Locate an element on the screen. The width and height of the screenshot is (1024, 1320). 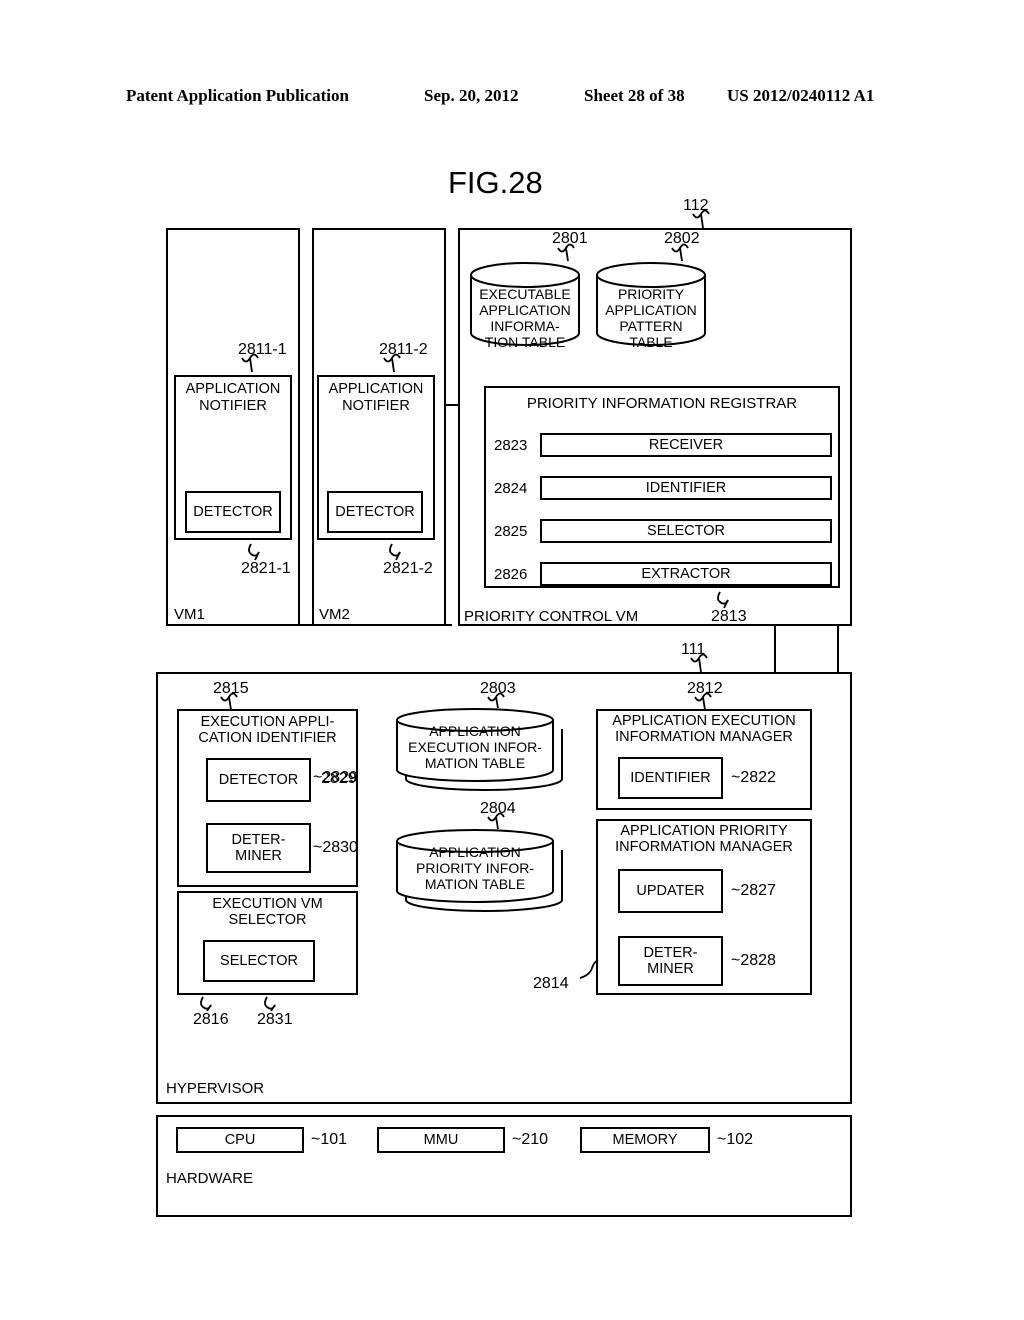
eai-detector-label: DETECTOR is located at coordinates (258, 780).